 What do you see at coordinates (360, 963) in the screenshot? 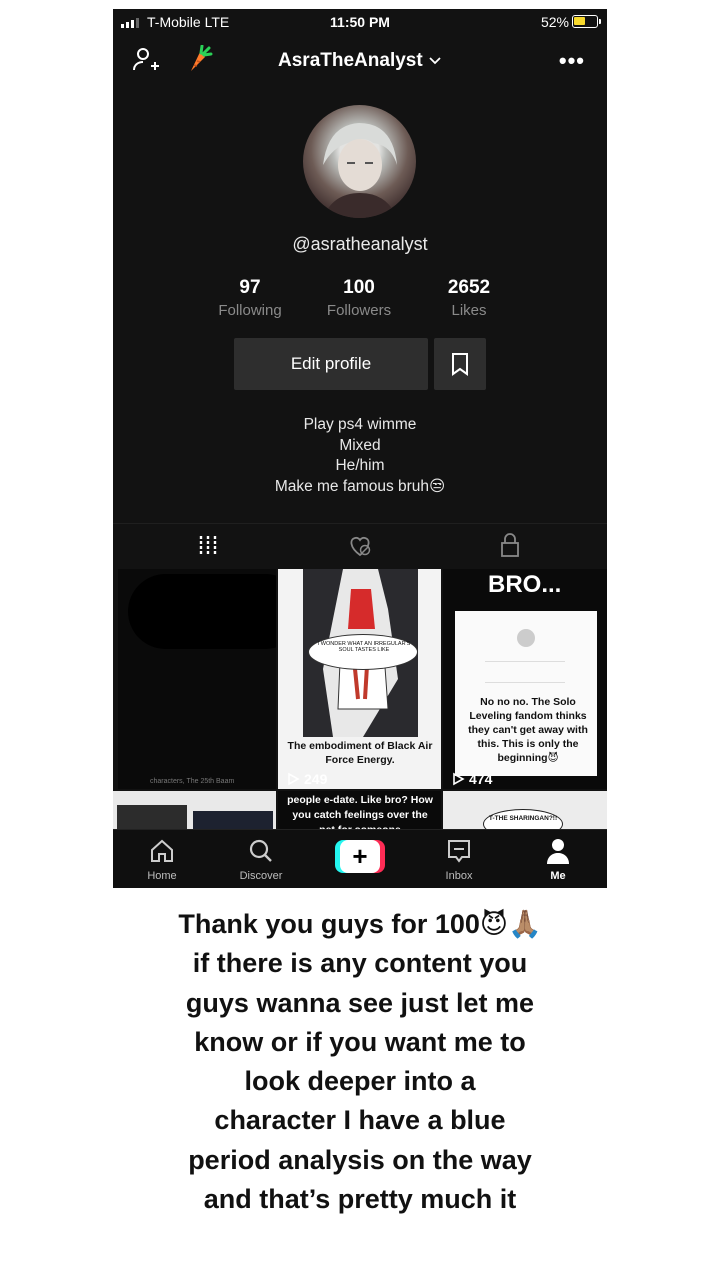
I see `caption-line: if there is any content you` at bounding box center [360, 963].